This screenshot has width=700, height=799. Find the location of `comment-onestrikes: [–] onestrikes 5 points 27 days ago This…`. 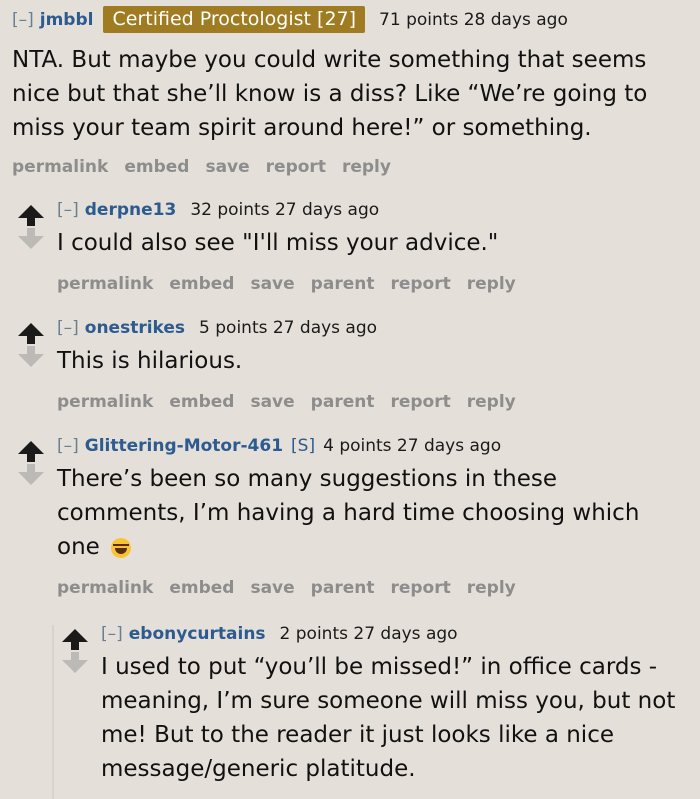

comment-onestrikes: [–] onestrikes 5 points 27 days ago This… is located at coordinates (372, 365).